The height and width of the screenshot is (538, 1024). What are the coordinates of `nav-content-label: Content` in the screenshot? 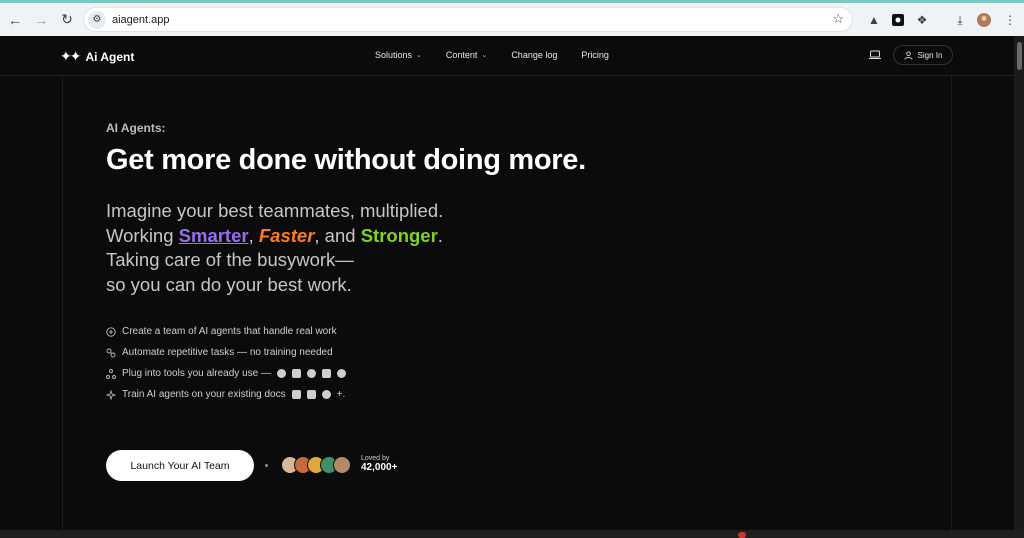 It's located at (461, 55).